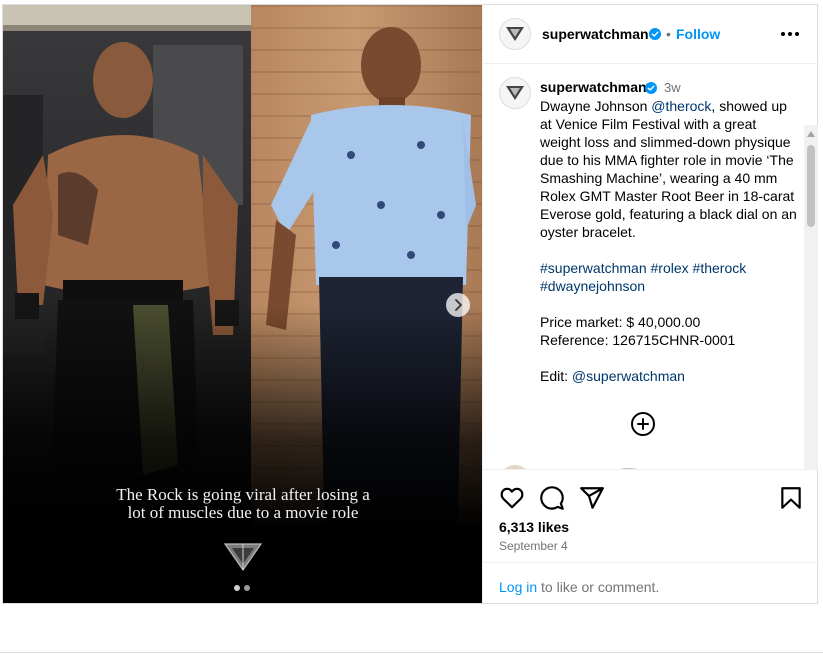 Image resolution: width=823 pixels, height=655 pixels. Describe the element at coordinates (515, 467) in the screenshot. I see `next-comment-avatar` at that location.